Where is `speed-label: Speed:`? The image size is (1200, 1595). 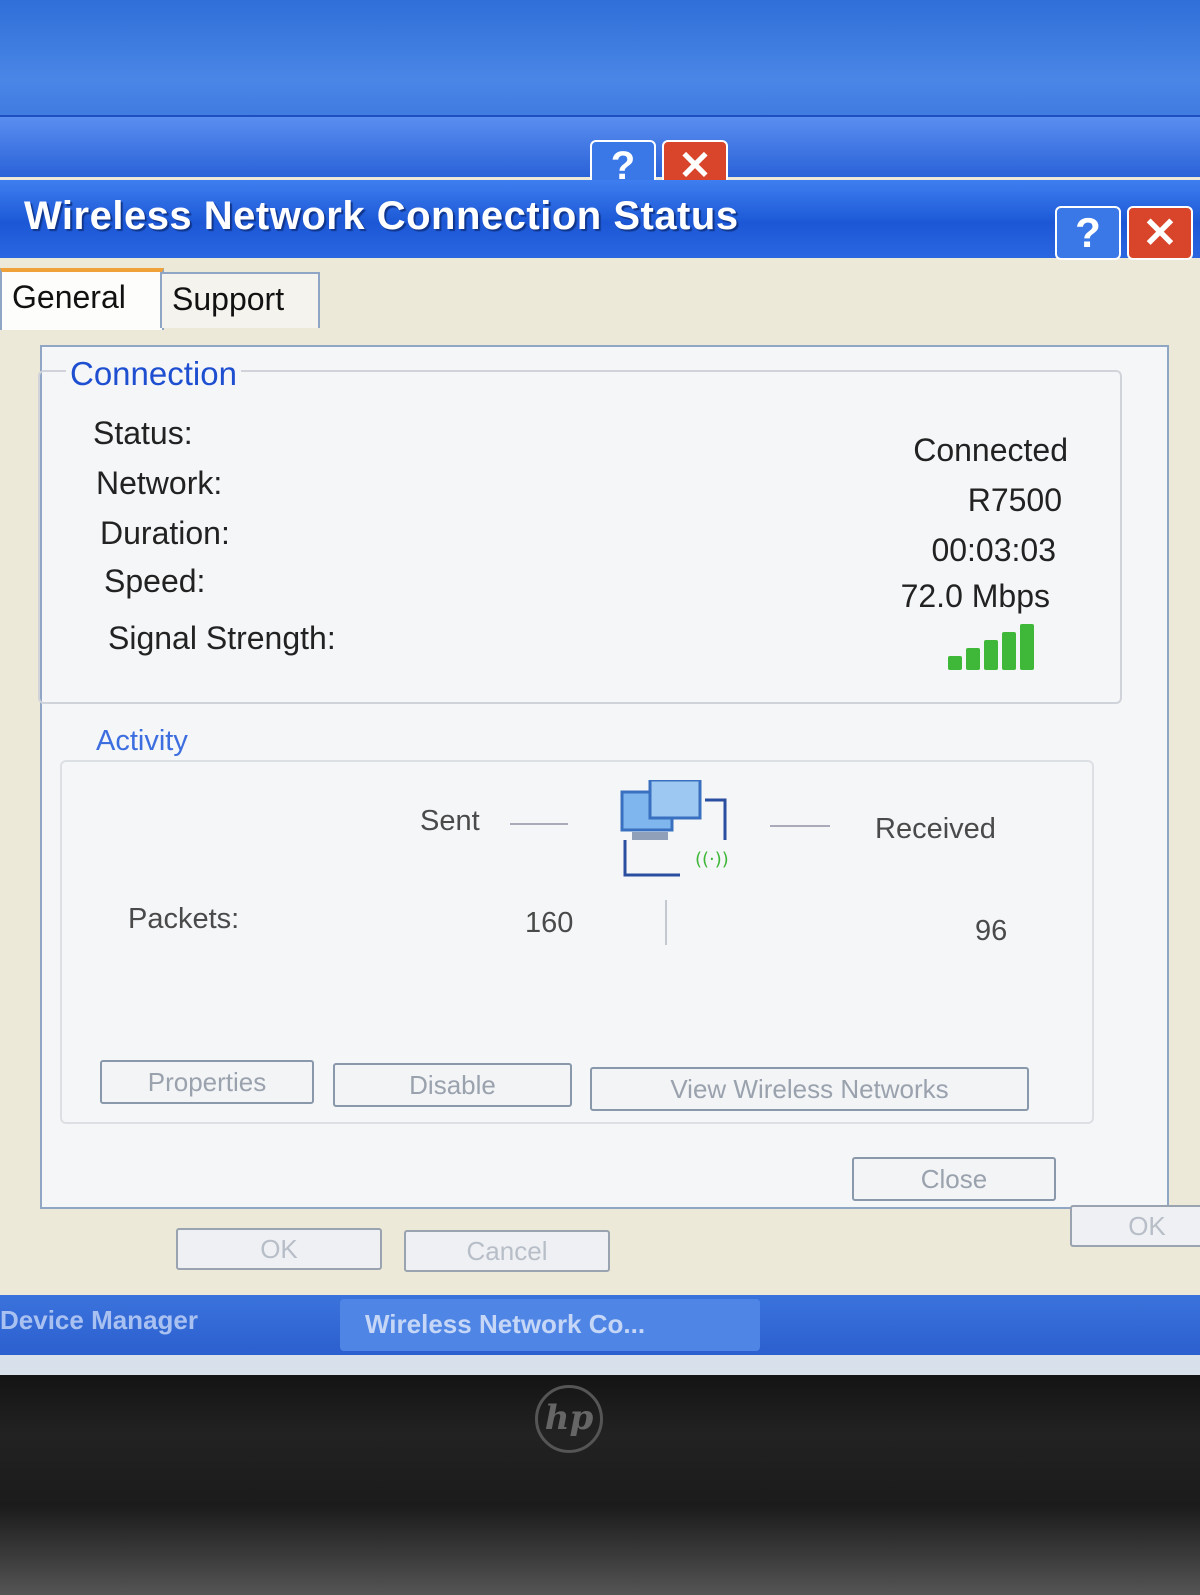 speed-label: Speed: is located at coordinates (155, 581).